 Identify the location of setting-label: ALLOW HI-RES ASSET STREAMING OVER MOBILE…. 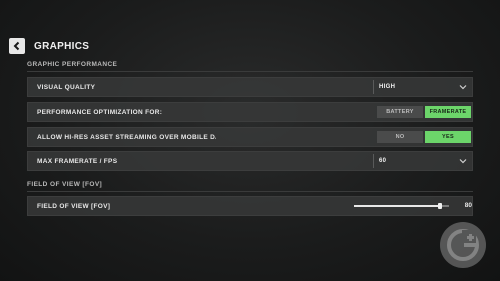
(126, 137).